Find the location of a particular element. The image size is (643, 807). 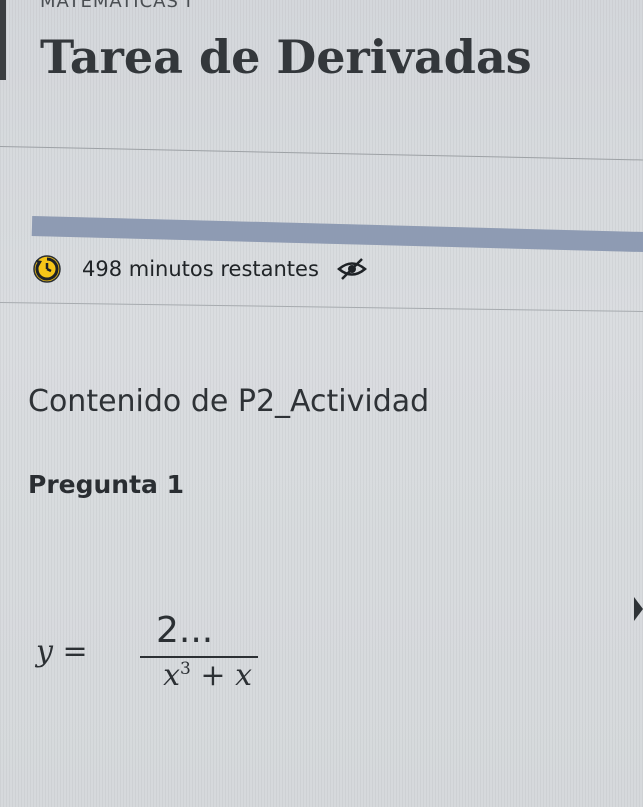

time-progress-fill is located at coordinates (337, 234).